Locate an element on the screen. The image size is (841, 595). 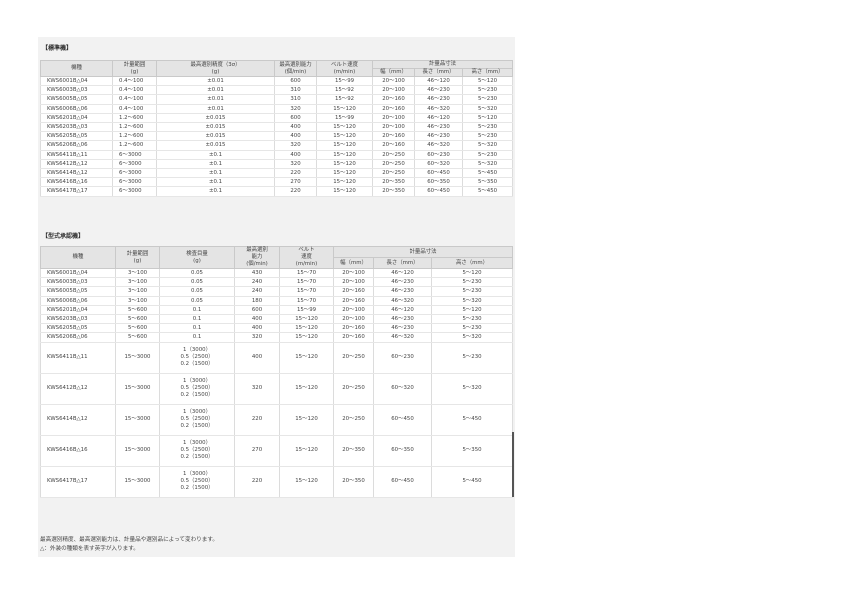
cell-capacity: 310 is located at coordinates (295, 99).